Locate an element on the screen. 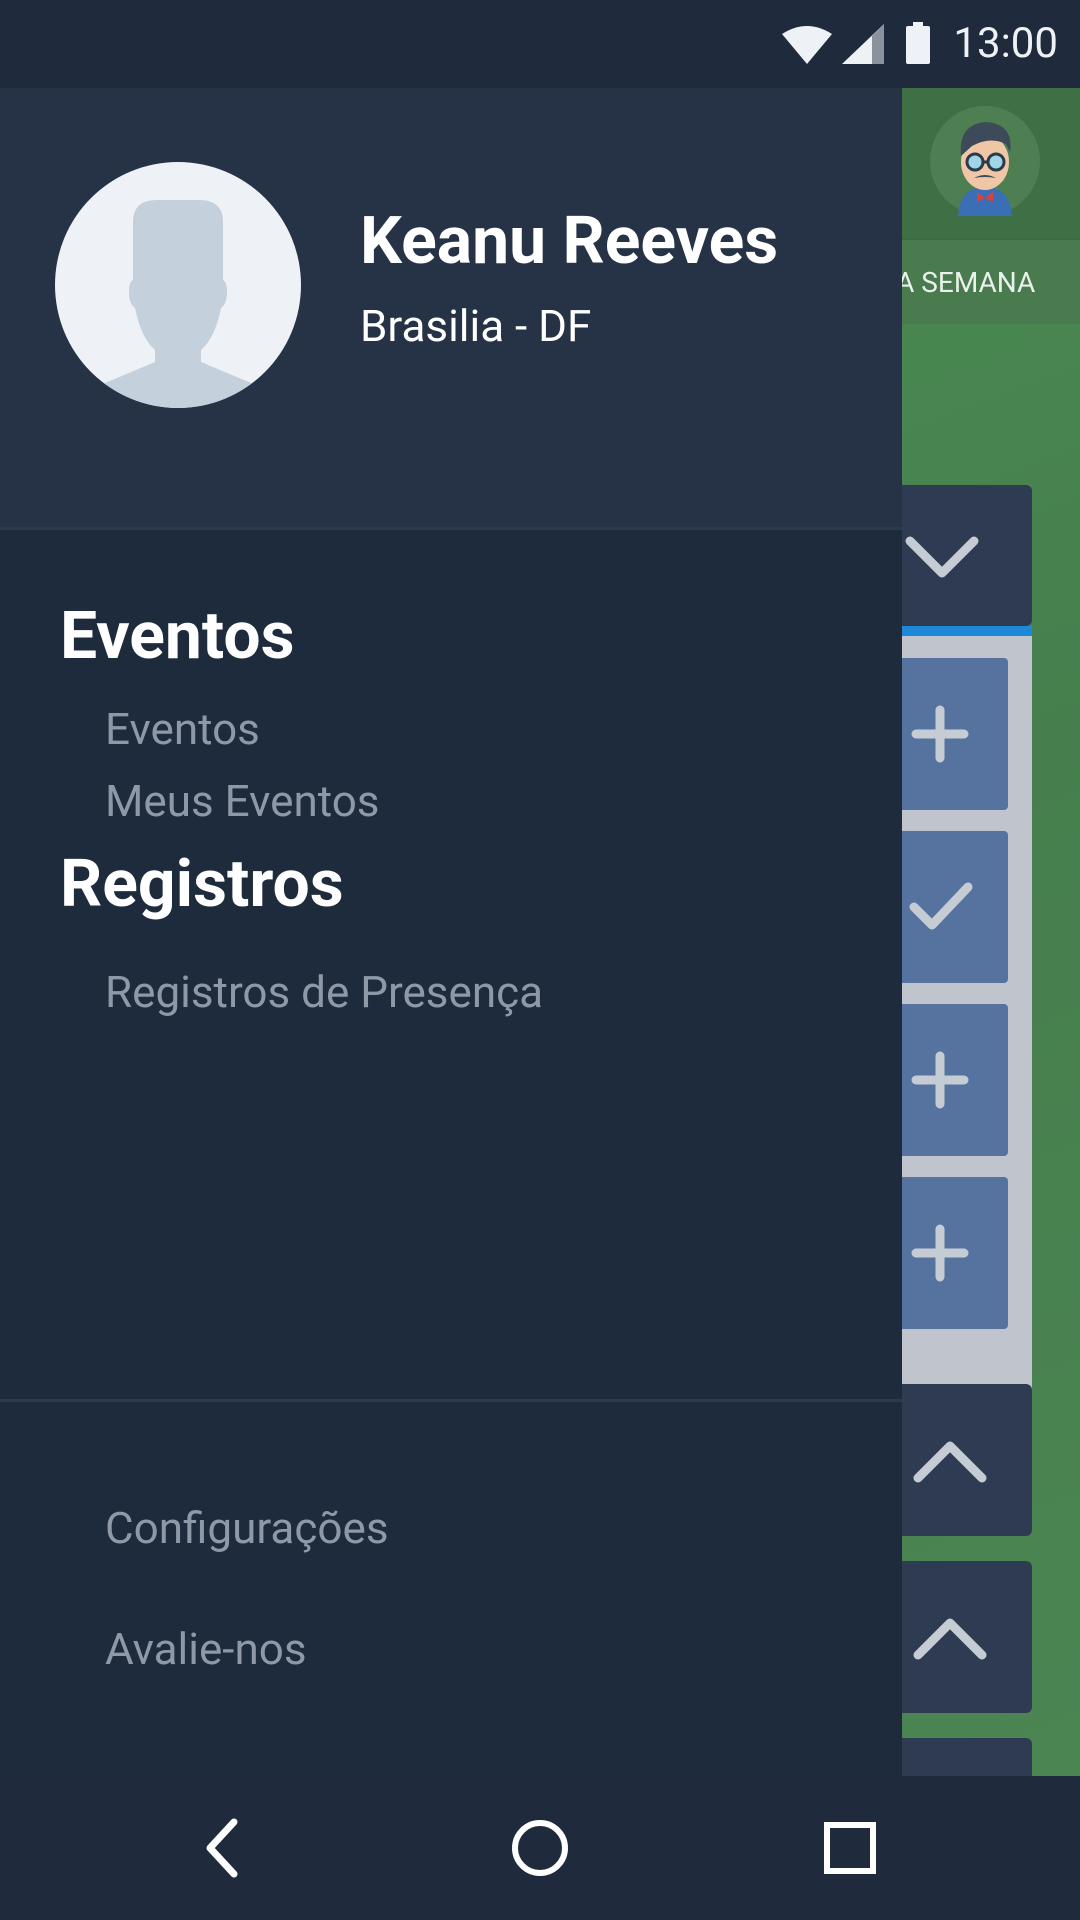  home-icon is located at coordinates (540, 1848).